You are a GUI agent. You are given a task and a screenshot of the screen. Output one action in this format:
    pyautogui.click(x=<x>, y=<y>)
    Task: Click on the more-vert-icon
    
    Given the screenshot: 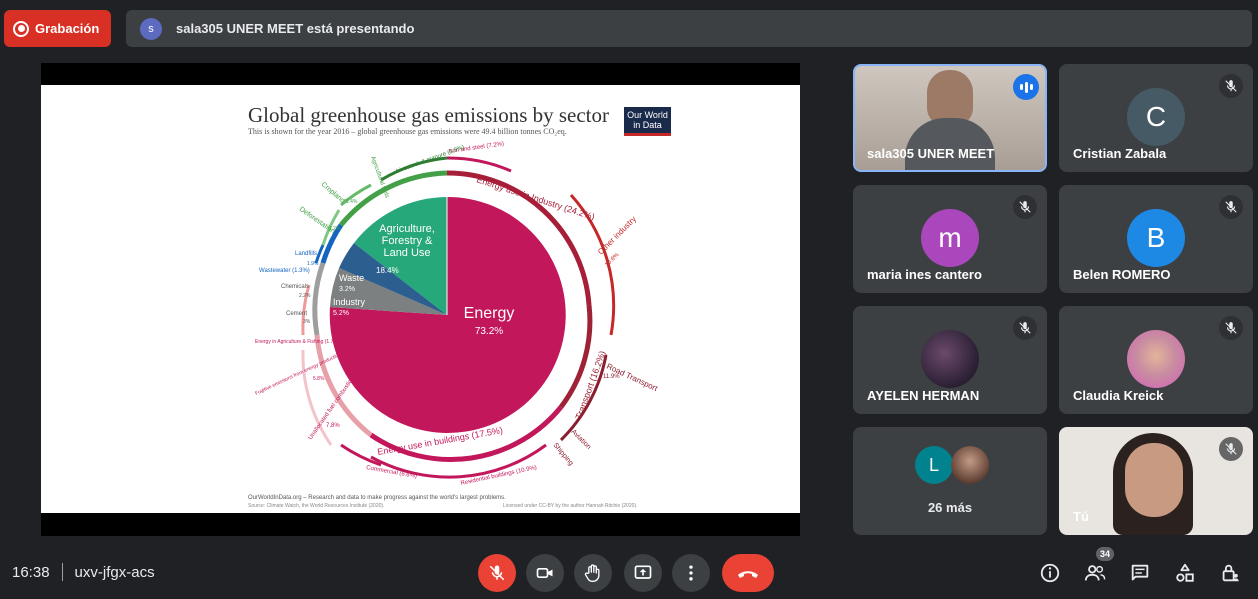 What is the action you would take?
    pyautogui.click(x=691, y=573)
    